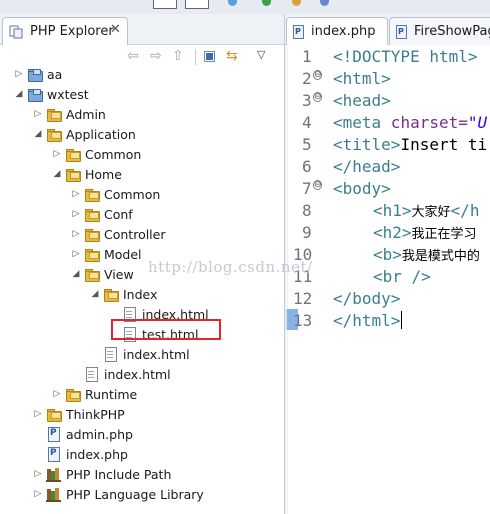 This screenshot has height=514, width=490. I want to click on collapse-all-icon: ▣, so click(209, 56).